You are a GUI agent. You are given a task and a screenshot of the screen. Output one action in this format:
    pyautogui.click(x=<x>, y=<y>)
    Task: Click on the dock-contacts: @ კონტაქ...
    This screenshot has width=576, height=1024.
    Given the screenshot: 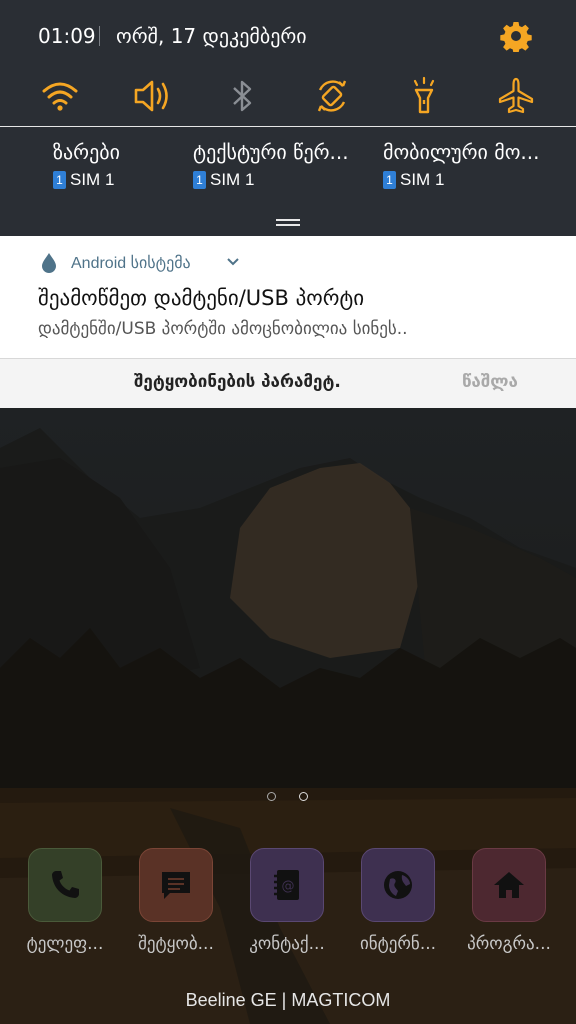 What is the action you would take?
    pyautogui.click(x=287, y=901)
    